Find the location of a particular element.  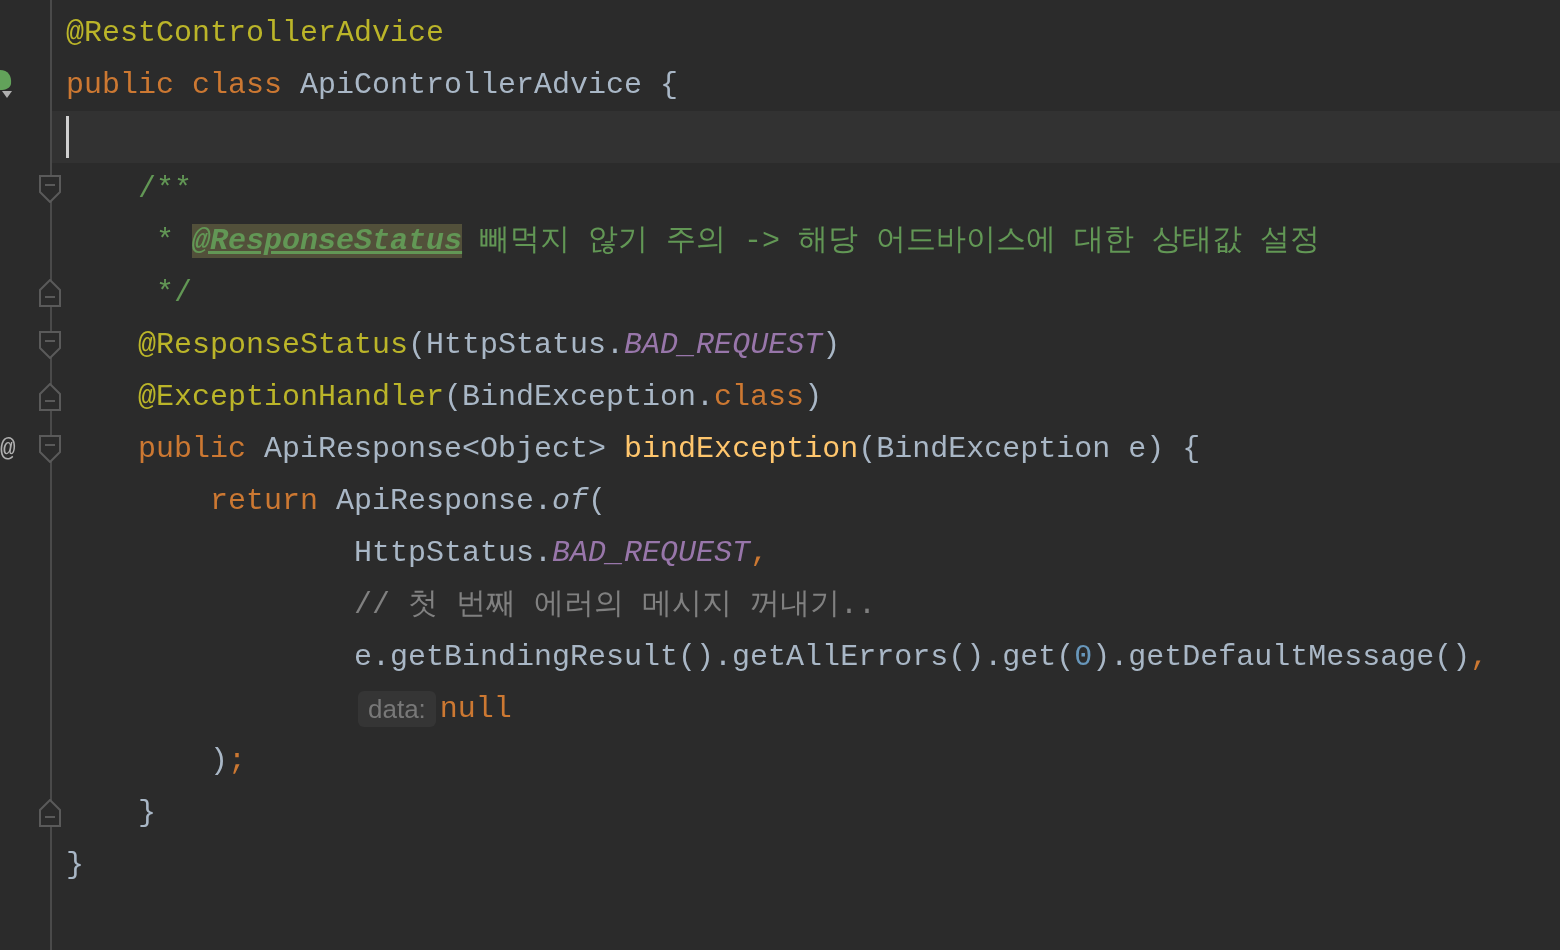

code-line: @ResponseStatus(HttpStatus.BAD_REQUEST) is located at coordinates (489, 345).